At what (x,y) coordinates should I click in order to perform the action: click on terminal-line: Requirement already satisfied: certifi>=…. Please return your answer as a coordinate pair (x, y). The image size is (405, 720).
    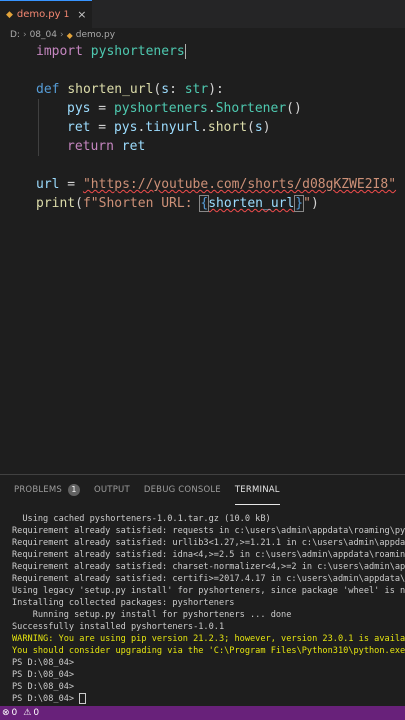
    Looking at the image, I should click on (208, 579).